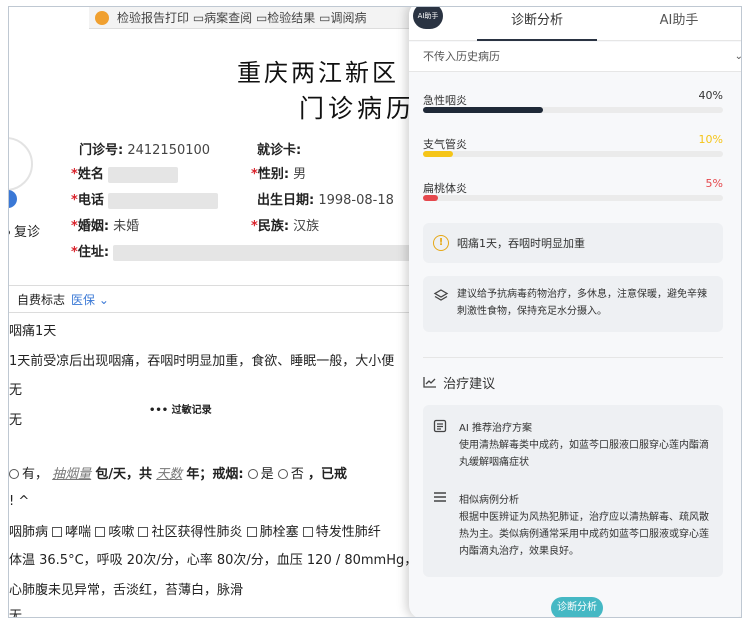 The width and height of the screenshot is (750, 629). What do you see at coordinates (584, 454) in the screenshot?
I see `ai-plan-text: 使用清热解毒类中成药，如蓝芩口服液口服穿心莲内酯滴丸缓解咽痛症状` at bounding box center [584, 454].